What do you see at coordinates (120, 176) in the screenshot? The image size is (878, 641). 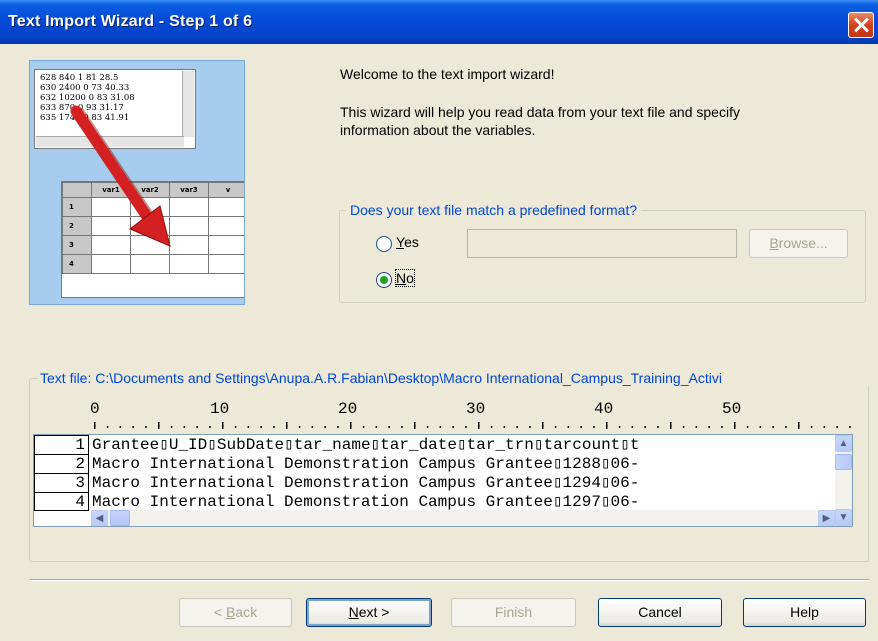 I see `red-arrow-icon` at bounding box center [120, 176].